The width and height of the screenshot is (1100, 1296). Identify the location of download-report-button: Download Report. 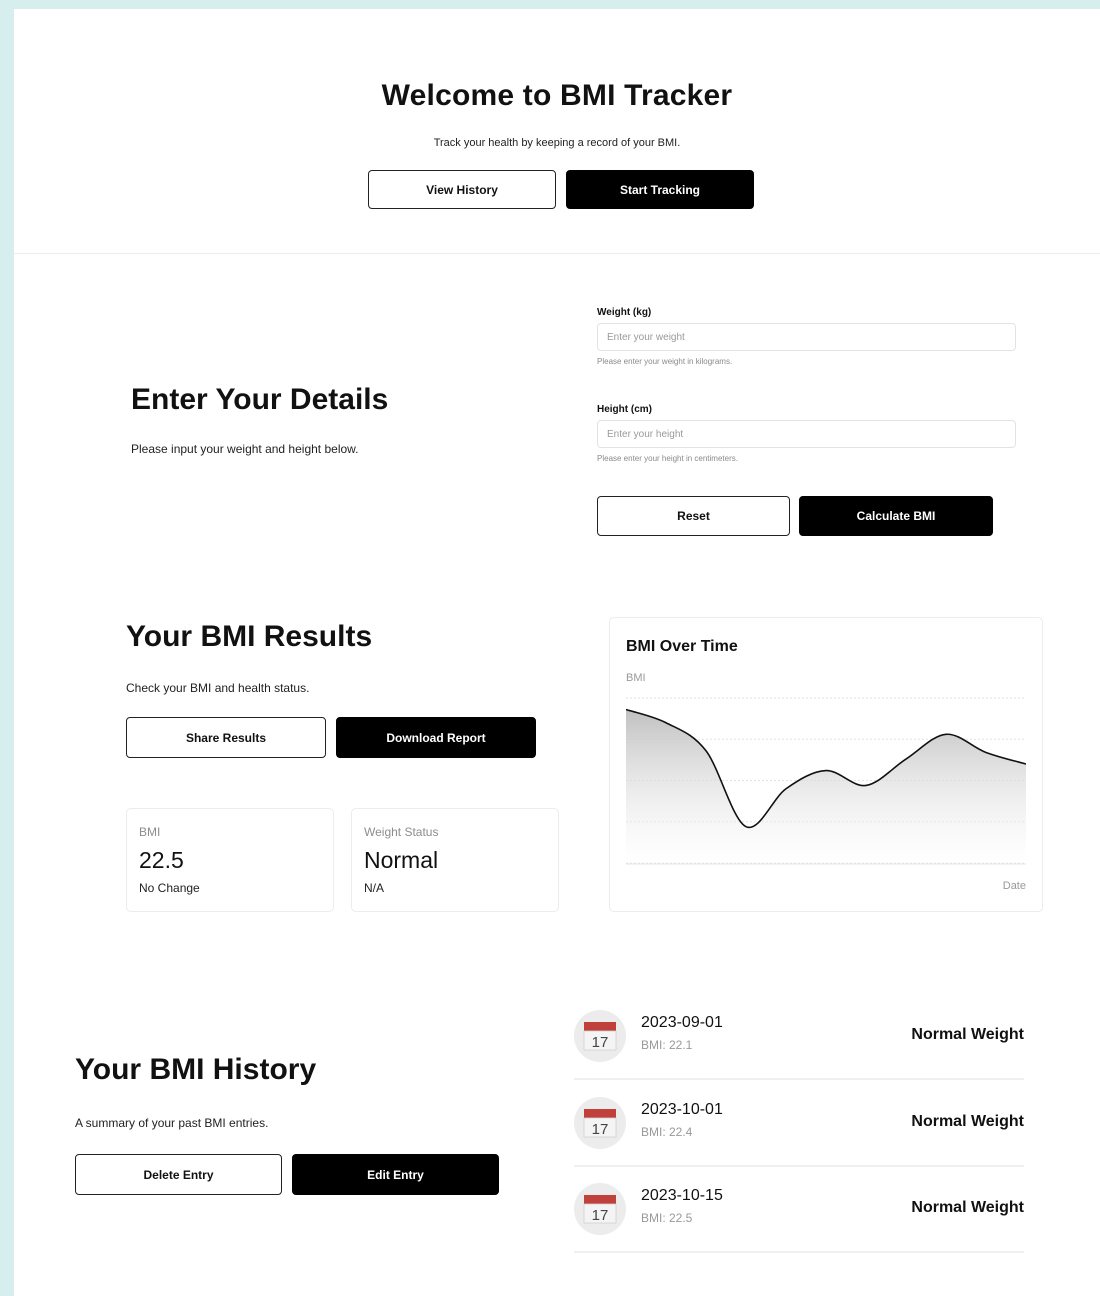
(436, 737).